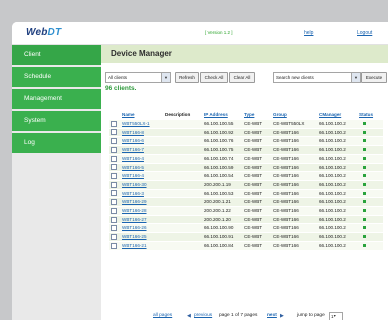 Image resolution: width=388 pixels, height=320 pixels. Describe the element at coordinates (214, 77) in the screenshot. I see `check-all-button: Check All` at that location.